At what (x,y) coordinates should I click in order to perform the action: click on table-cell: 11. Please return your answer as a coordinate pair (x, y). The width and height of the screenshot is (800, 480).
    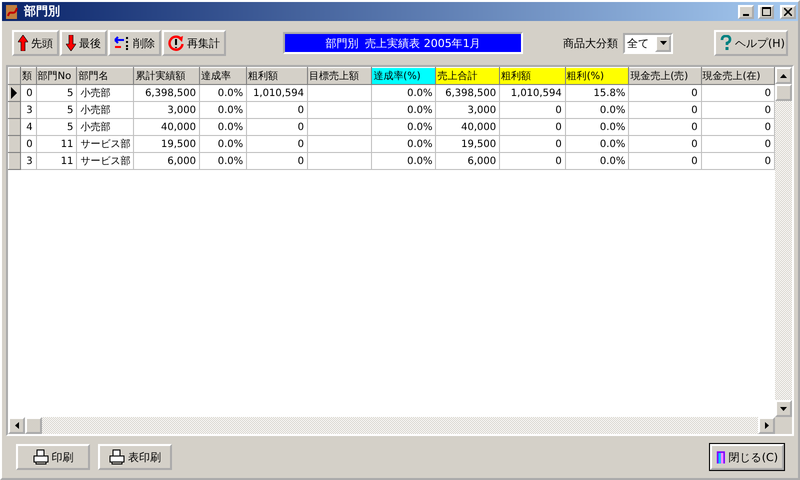
    Looking at the image, I should click on (56, 144).